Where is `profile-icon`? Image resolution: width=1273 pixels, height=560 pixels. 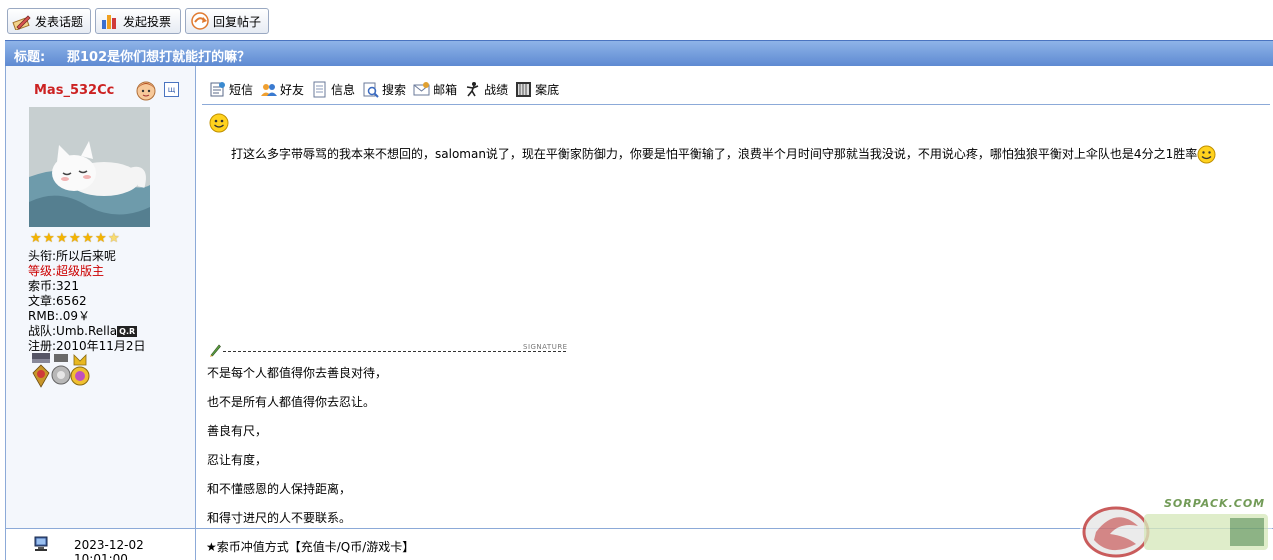
profile-icon is located at coordinates (319, 89).